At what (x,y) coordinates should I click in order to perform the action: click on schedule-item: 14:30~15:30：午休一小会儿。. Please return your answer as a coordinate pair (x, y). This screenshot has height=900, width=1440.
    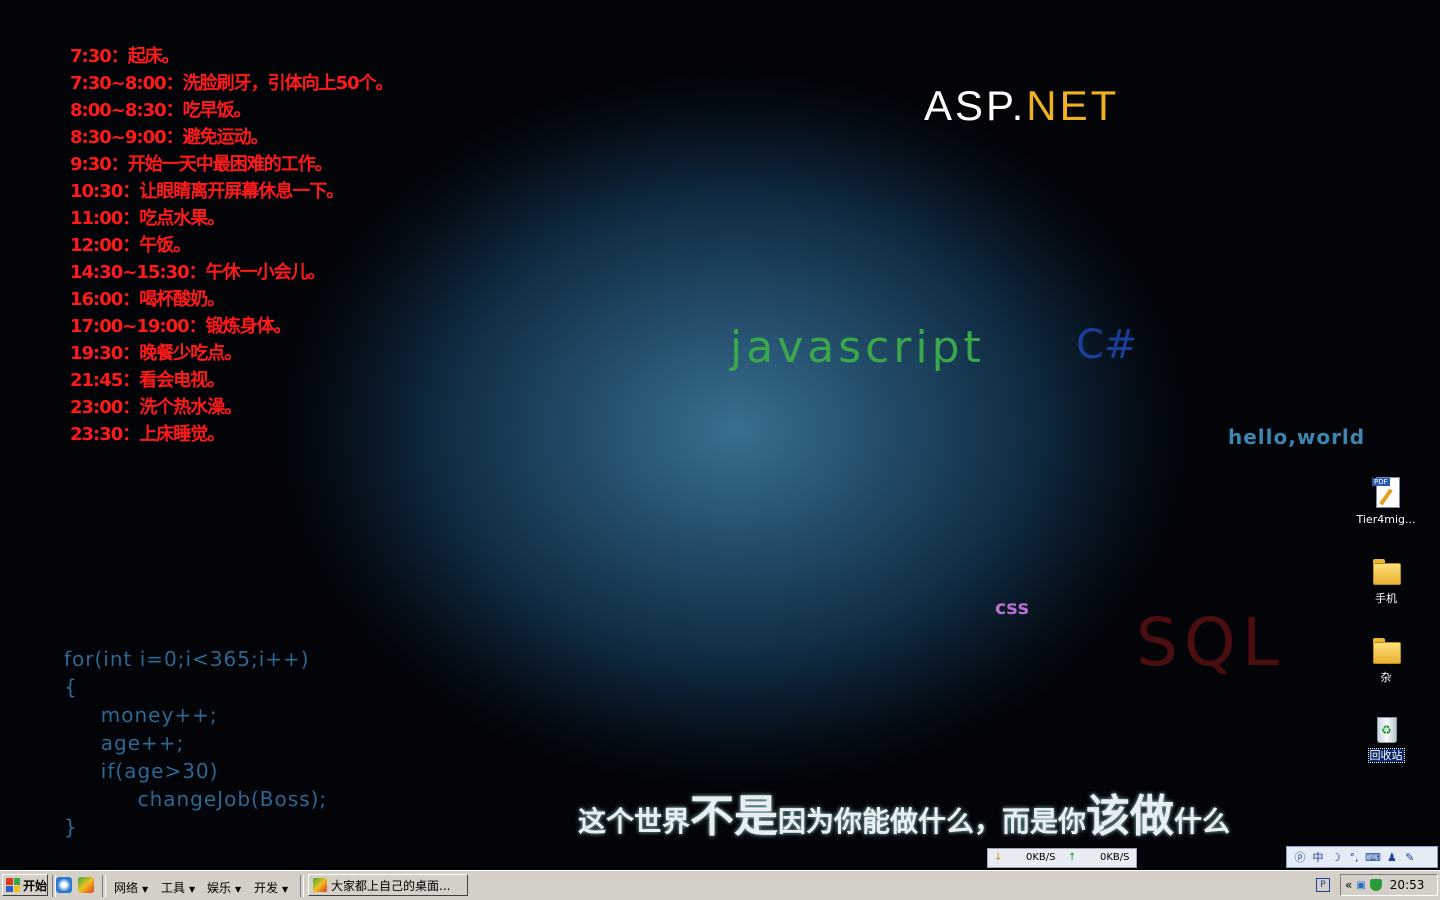
    Looking at the image, I should click on (198, 272).